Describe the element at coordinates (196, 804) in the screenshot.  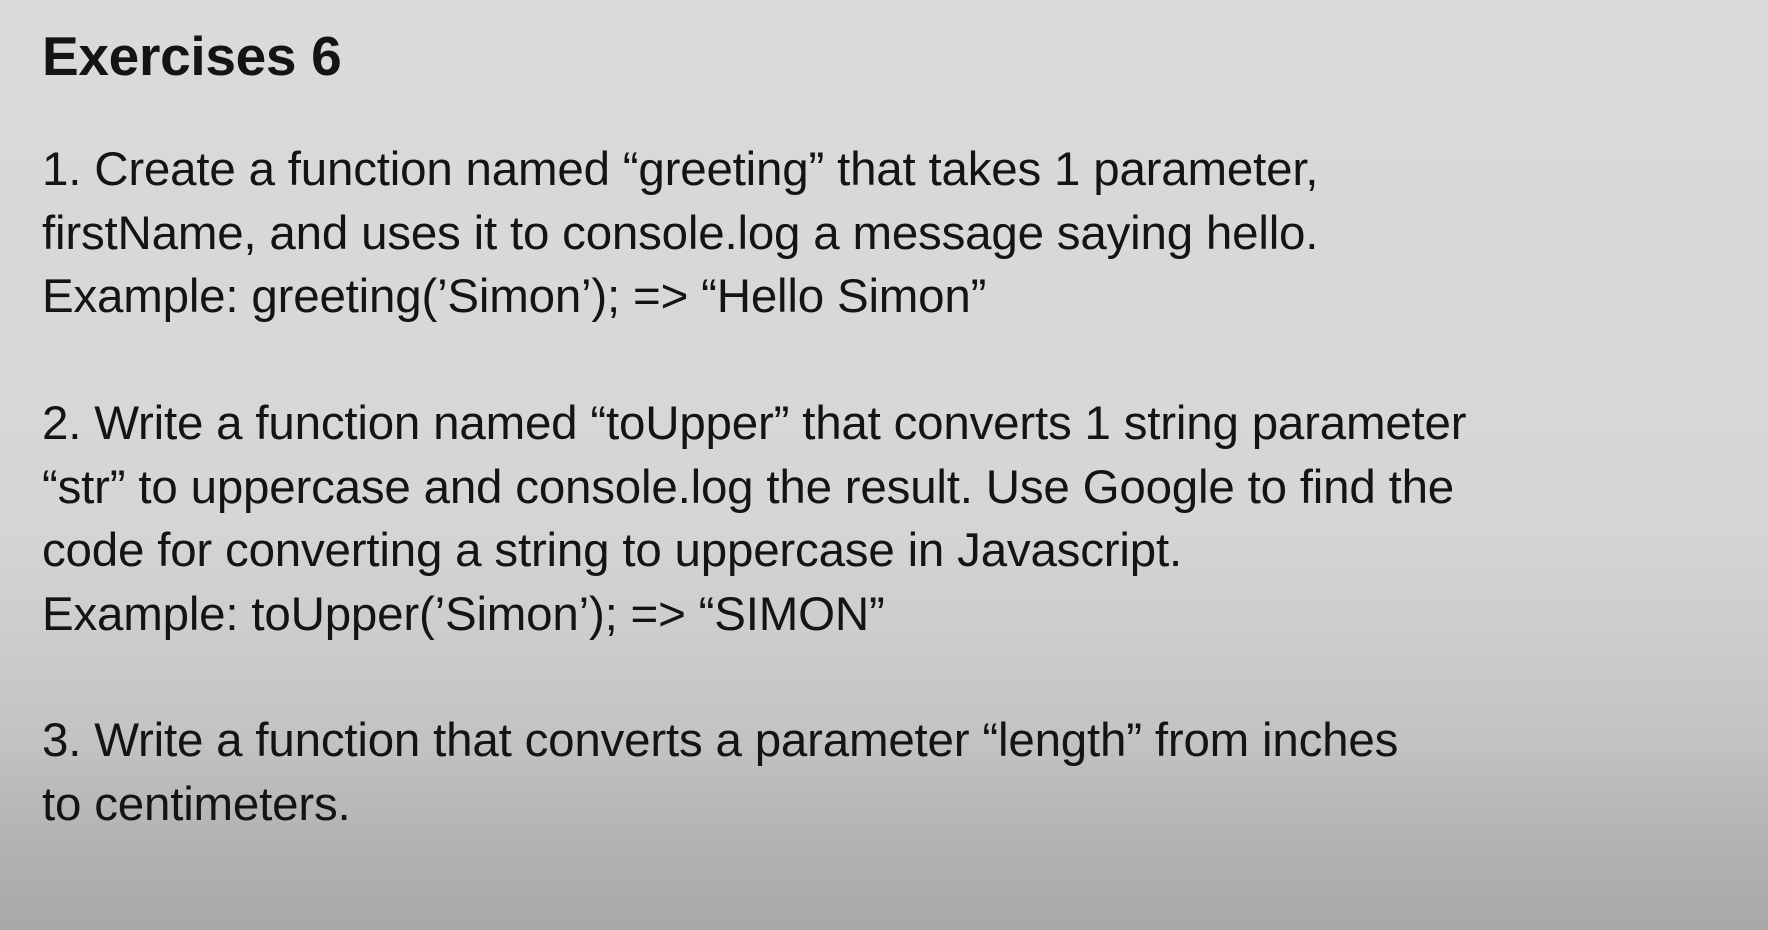
I see `exercise-3-line-2: to centimeters.` at that location.